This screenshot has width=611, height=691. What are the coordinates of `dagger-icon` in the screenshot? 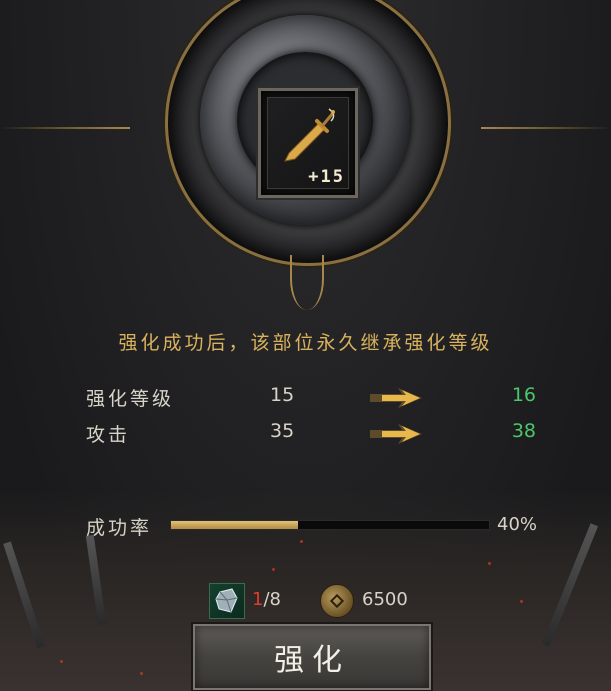 It's located at (309, 135).